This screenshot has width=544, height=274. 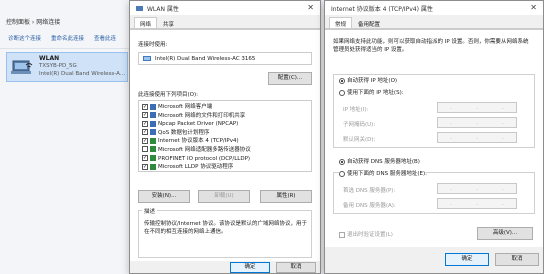 What do you see at coordinates (342, 234) in the screenshot?
I see `validate-checkbox` at bounding box center [342, 234].